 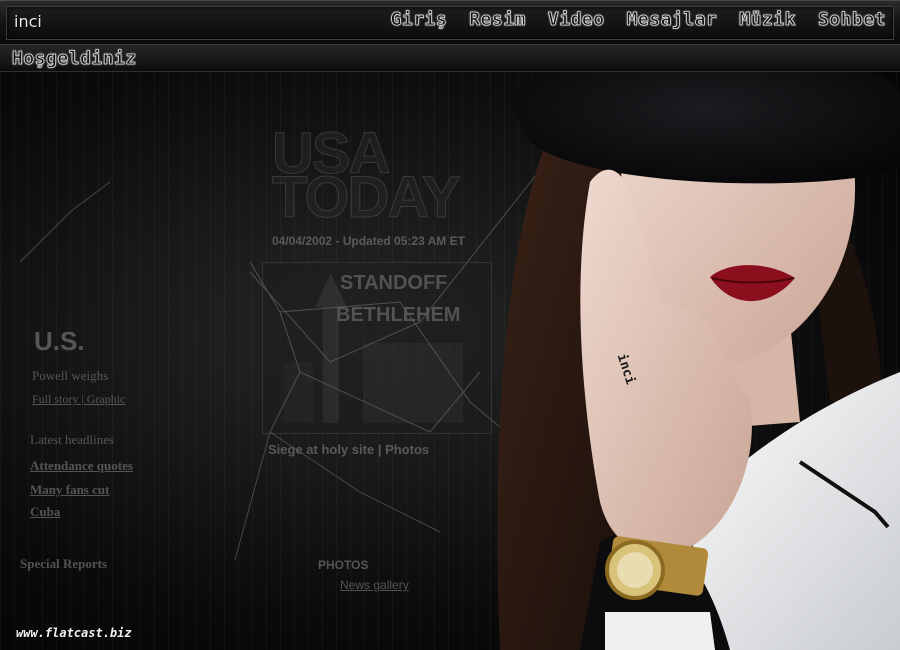 I want to click on marquee-text: Hoşgeldiniz, so click(x=74, y=59).